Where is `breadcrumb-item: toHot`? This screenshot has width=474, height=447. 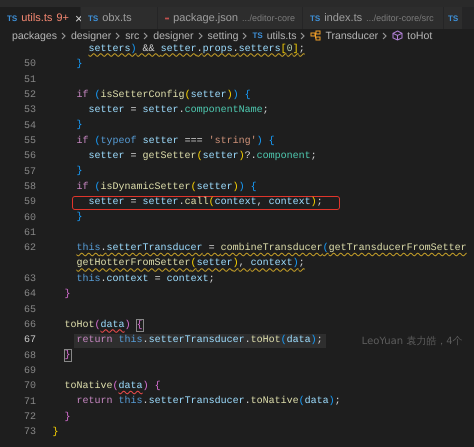 breadcrumb-item: toHot is located at coordinates (419, 36).